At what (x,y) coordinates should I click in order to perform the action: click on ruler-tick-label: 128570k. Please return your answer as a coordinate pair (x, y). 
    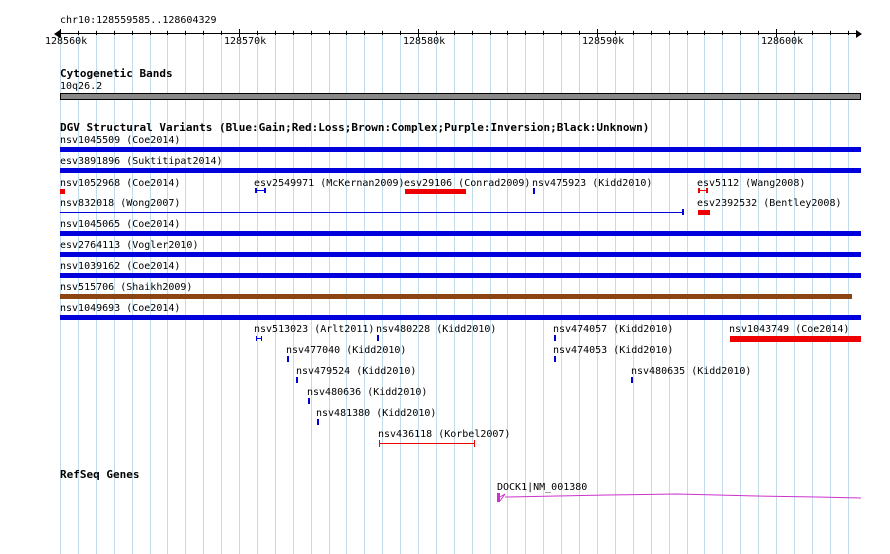
    Looking at the image, I should click on (245, 41).